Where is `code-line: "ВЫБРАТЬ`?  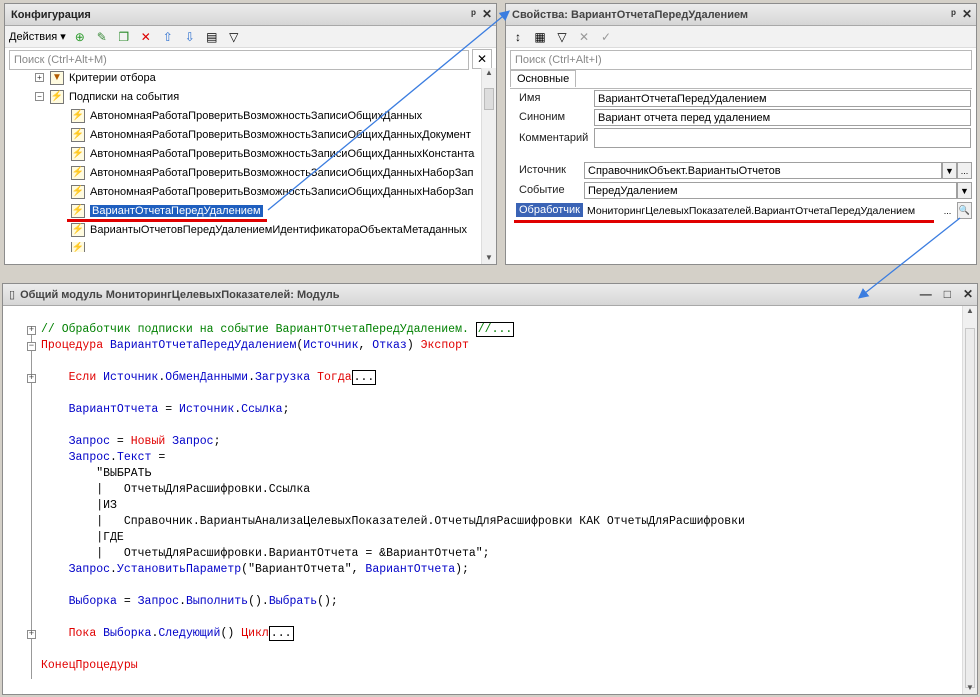
code-line: "ВЫБРАТЬ is located at coordinates (124, 473).